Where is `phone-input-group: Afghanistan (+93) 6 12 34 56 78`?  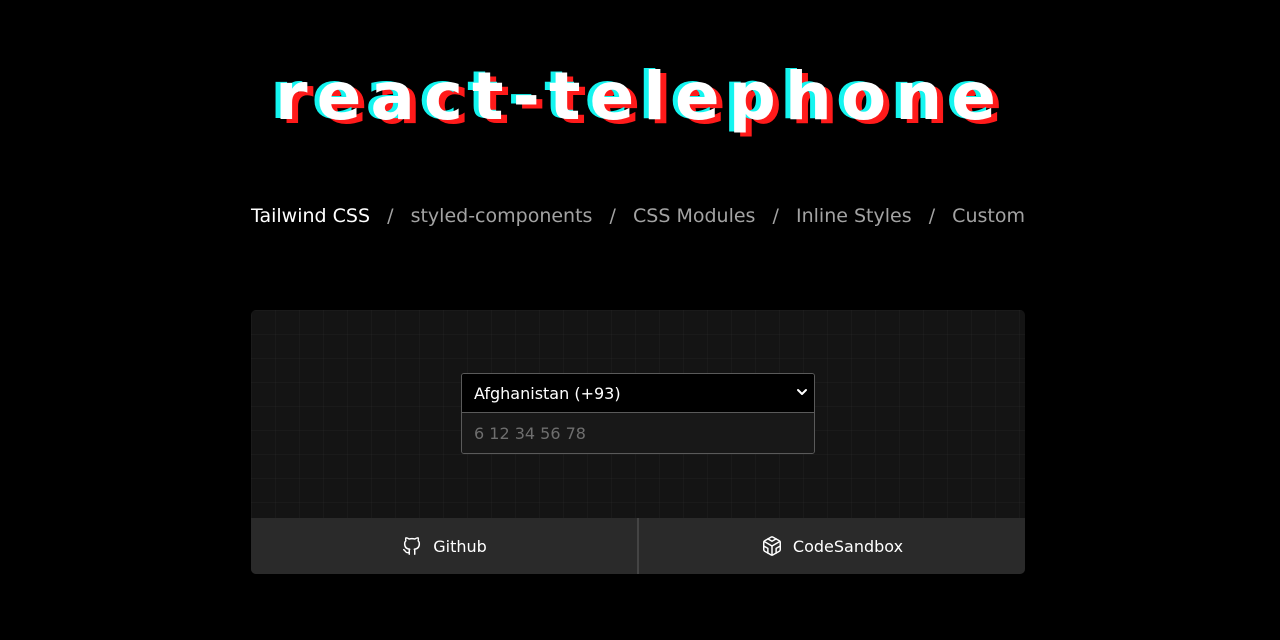
phone-input-group: Afghanistan (+93) 6 12 34 56 78 is located at coordinates (638, 413).